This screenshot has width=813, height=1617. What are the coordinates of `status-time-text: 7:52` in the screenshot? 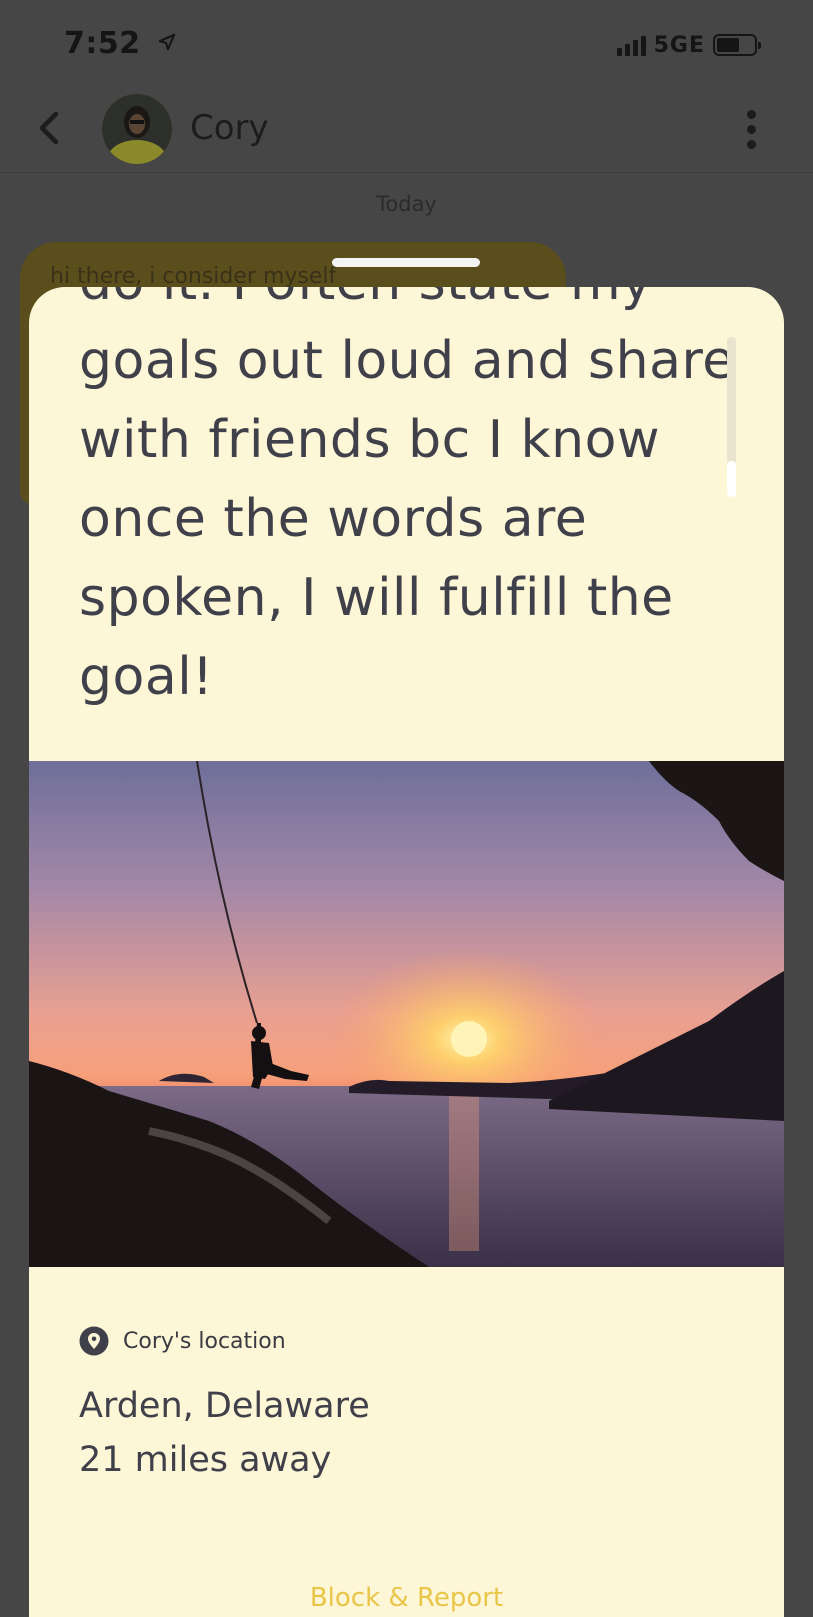 It's located at (102, 43).